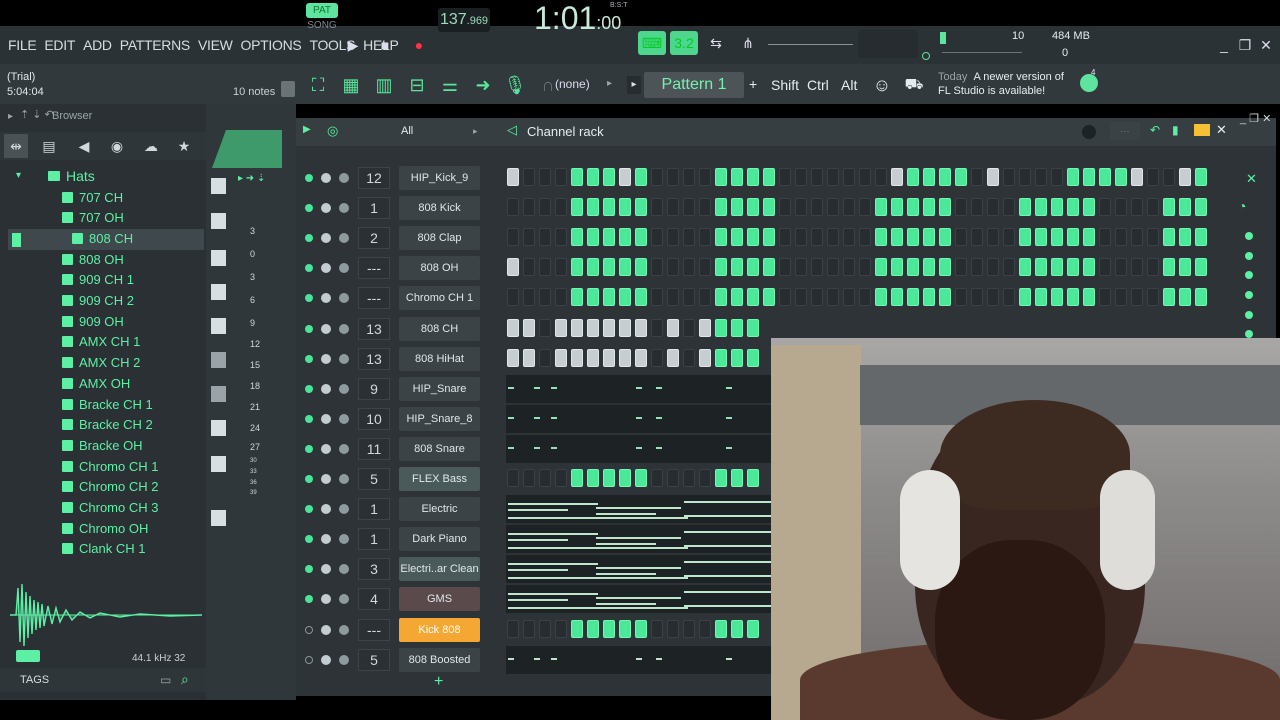 The image size is (1280, 720). Describe the element at coordinates (322, 10) in the screenshot. I see `pat-button: PAT` at that location.